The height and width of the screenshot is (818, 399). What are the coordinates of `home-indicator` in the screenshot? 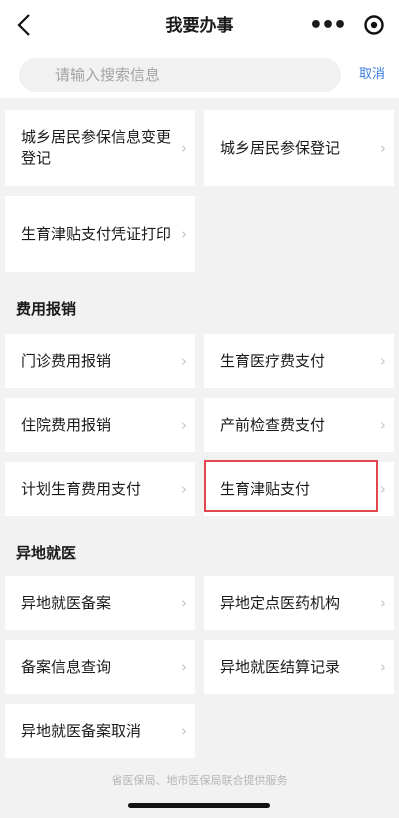 It's located at (199, 805).